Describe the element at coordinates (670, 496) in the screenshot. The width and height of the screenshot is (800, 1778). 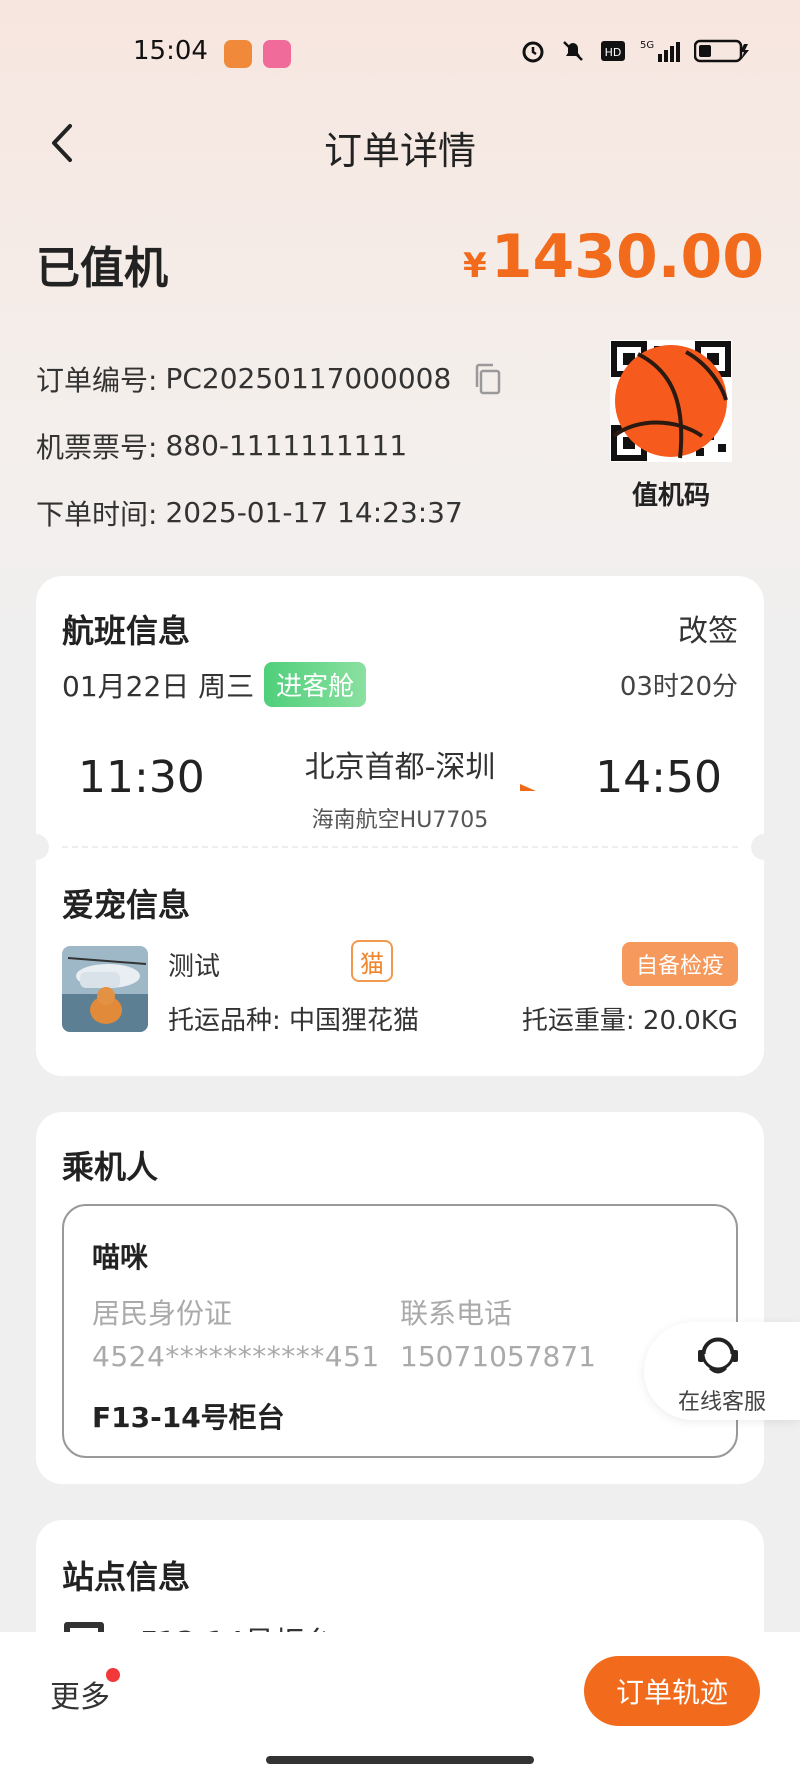
I see `checkin-qr-label: 值机码` at that location.